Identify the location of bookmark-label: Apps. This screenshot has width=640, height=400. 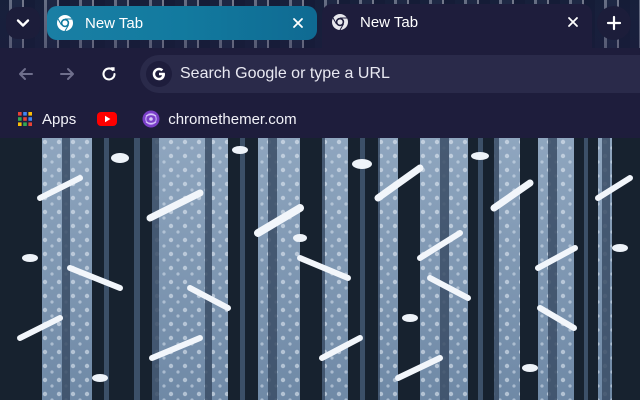
(59, 119).